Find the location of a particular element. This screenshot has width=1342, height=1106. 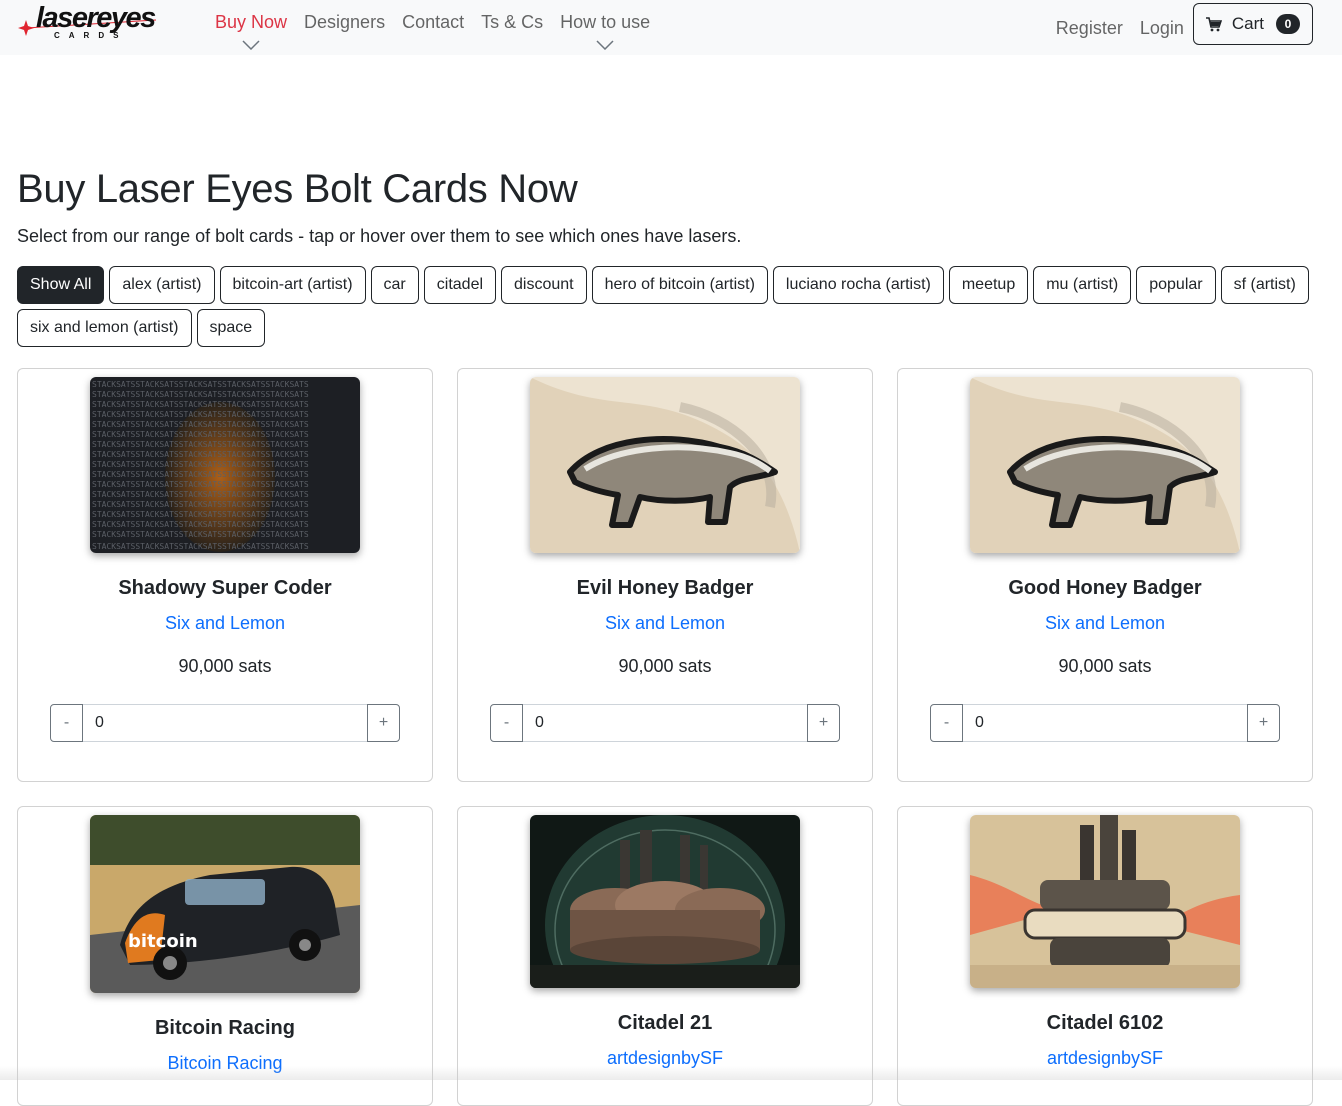

product-title: Citadel 21 is located at coordinates (665, 1023).